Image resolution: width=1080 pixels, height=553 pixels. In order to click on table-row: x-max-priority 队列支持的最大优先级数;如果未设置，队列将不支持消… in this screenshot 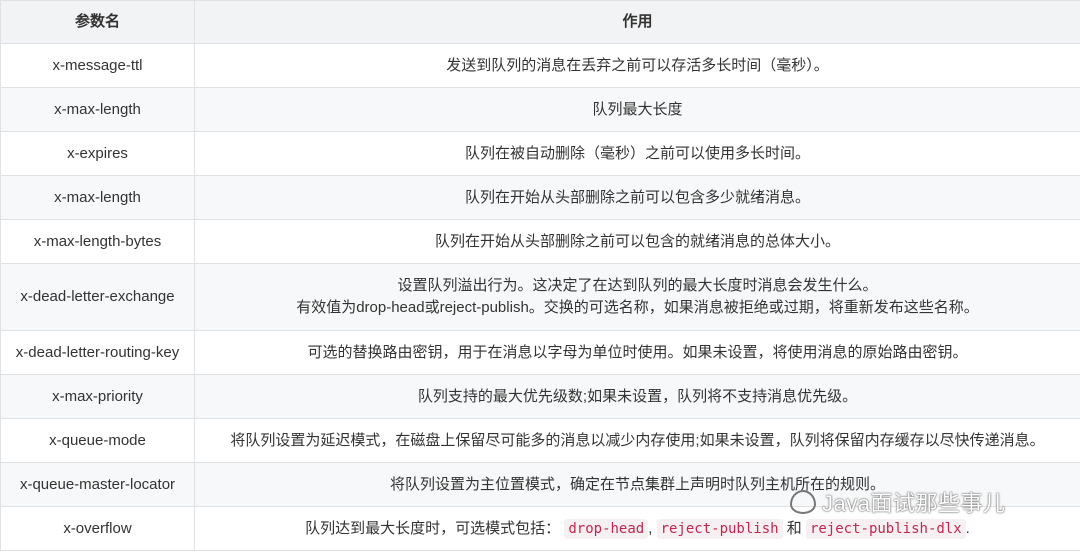, I will do `click(540, 396)`.